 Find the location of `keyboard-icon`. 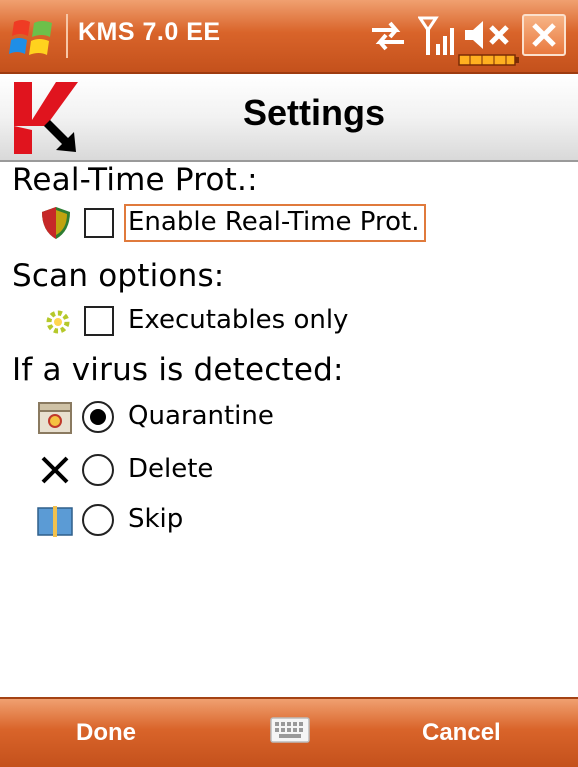

keyboard-icon is located at coordinates (290, 730).